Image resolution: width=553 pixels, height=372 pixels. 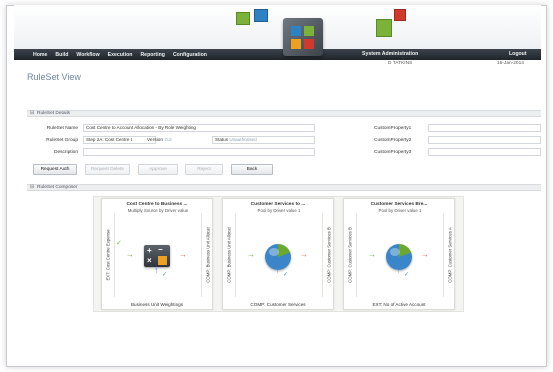 What do you see at coordinates (484, 128) in the screenshot?
I see `custom-property-1-field` at bounding box center [484, 128].